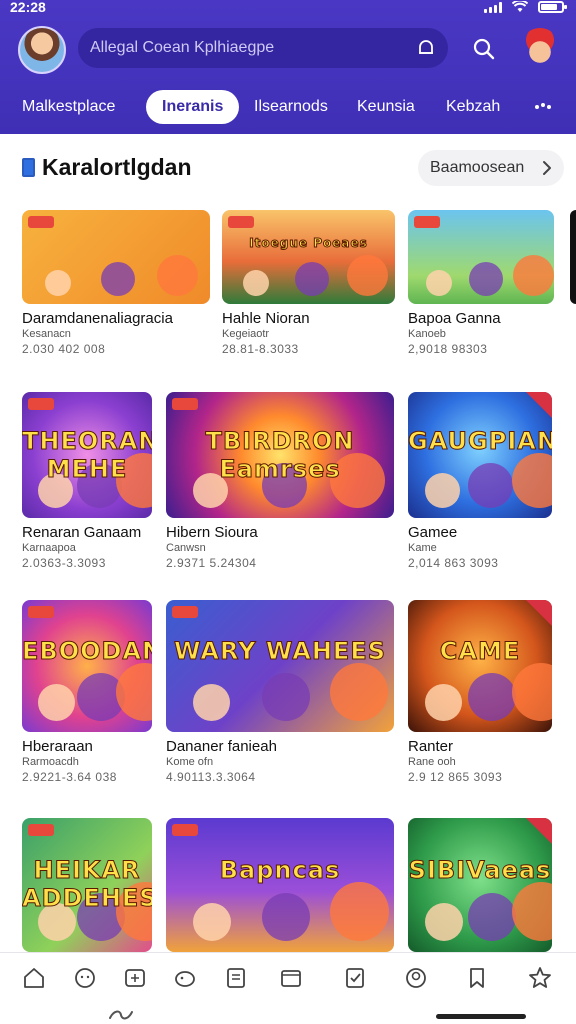  I want to click on game-developer: Rane ooh, so click(432, 762).